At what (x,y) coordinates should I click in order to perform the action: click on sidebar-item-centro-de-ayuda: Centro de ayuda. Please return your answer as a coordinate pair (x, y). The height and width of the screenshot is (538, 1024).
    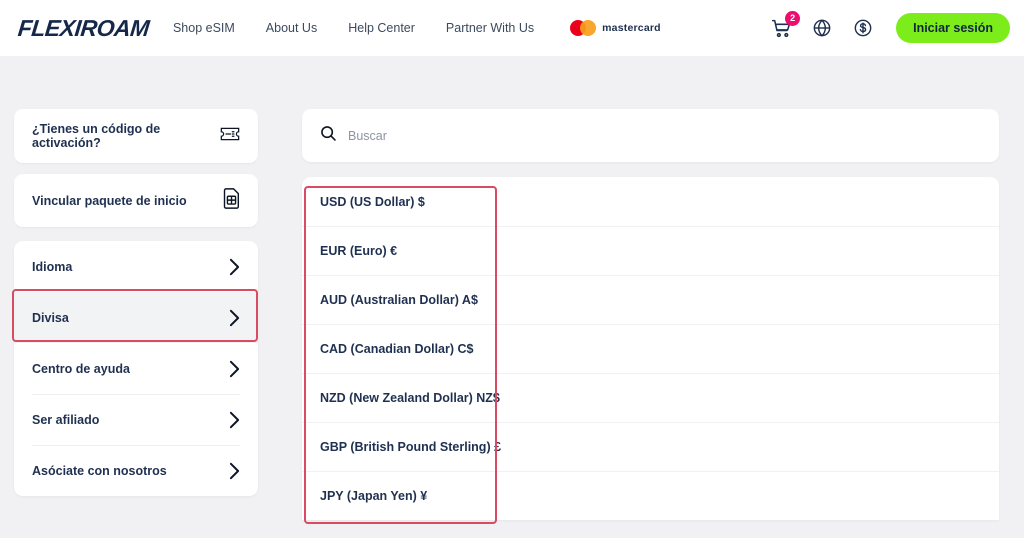
    Looking at the image, I should click on (136, 368).